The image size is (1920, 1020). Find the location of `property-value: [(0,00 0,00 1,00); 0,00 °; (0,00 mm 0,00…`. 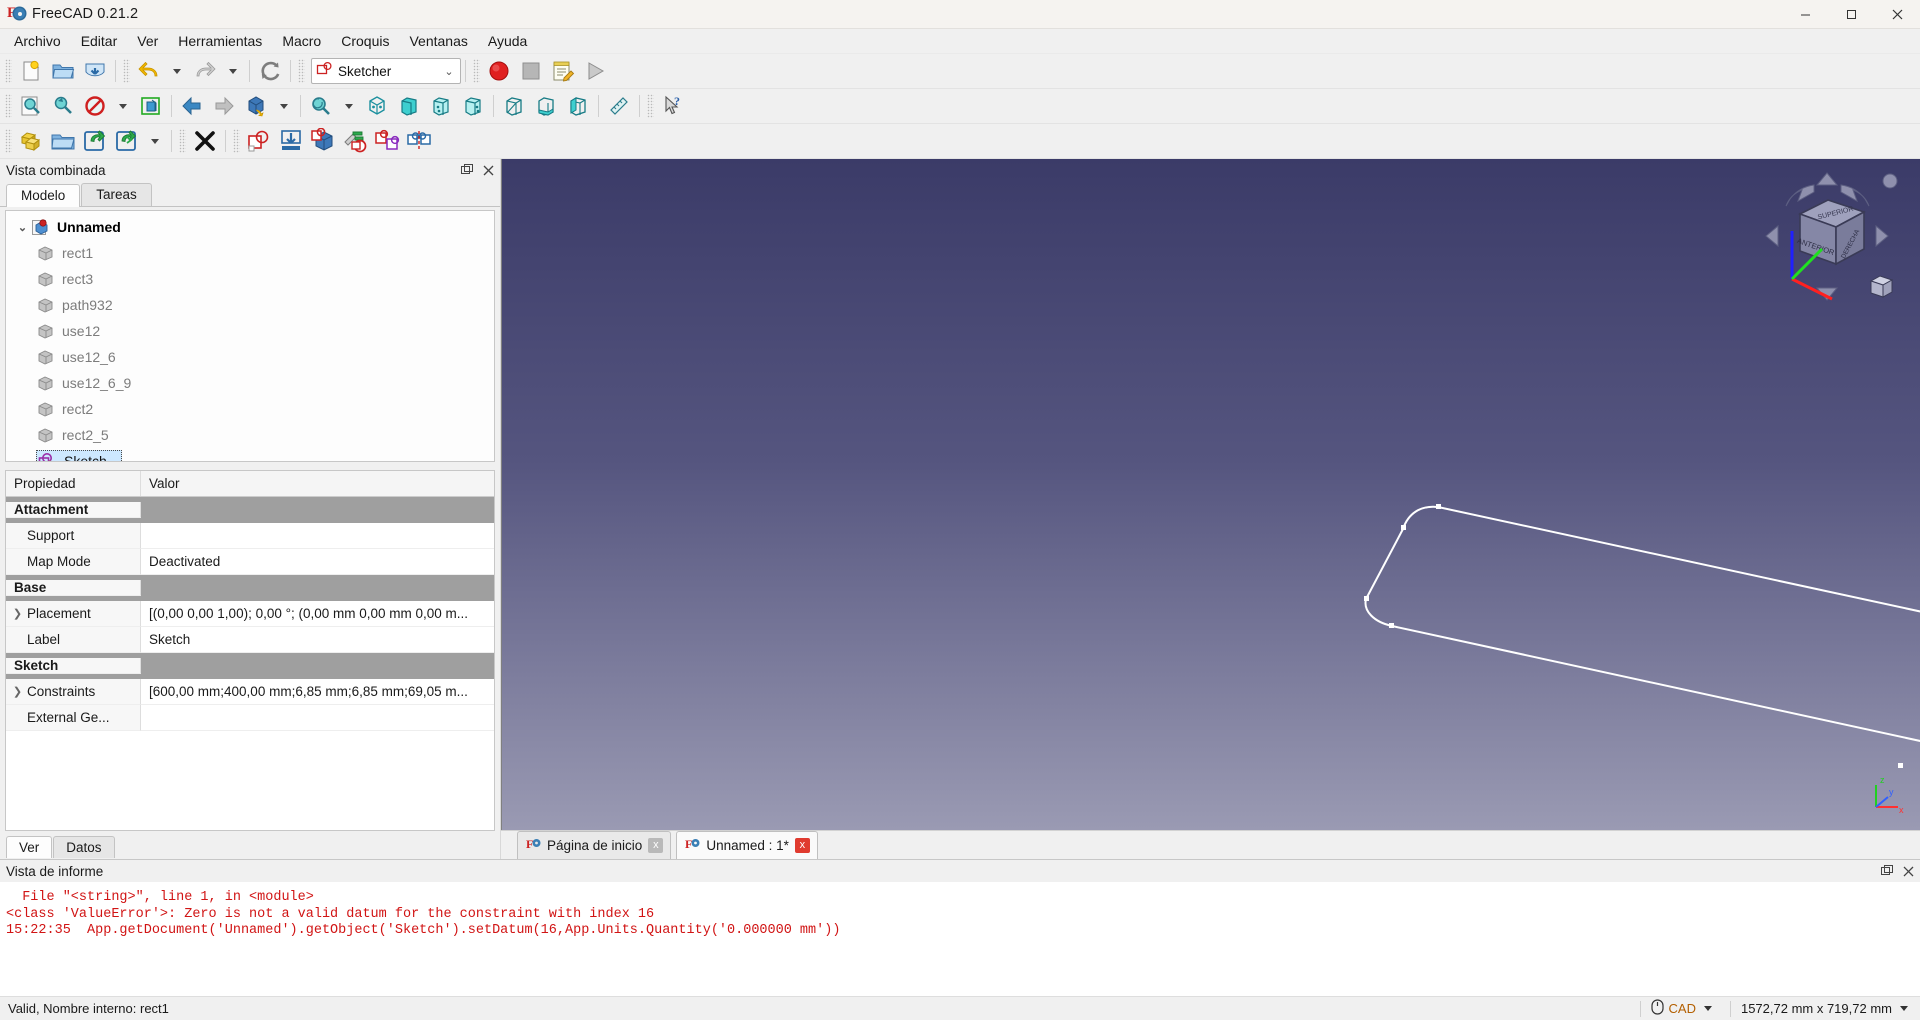

property-value: [(0,00 0,00 1,00); 0,00 °; (0,00 mm 0,00… is located at coordinates (317, 614).